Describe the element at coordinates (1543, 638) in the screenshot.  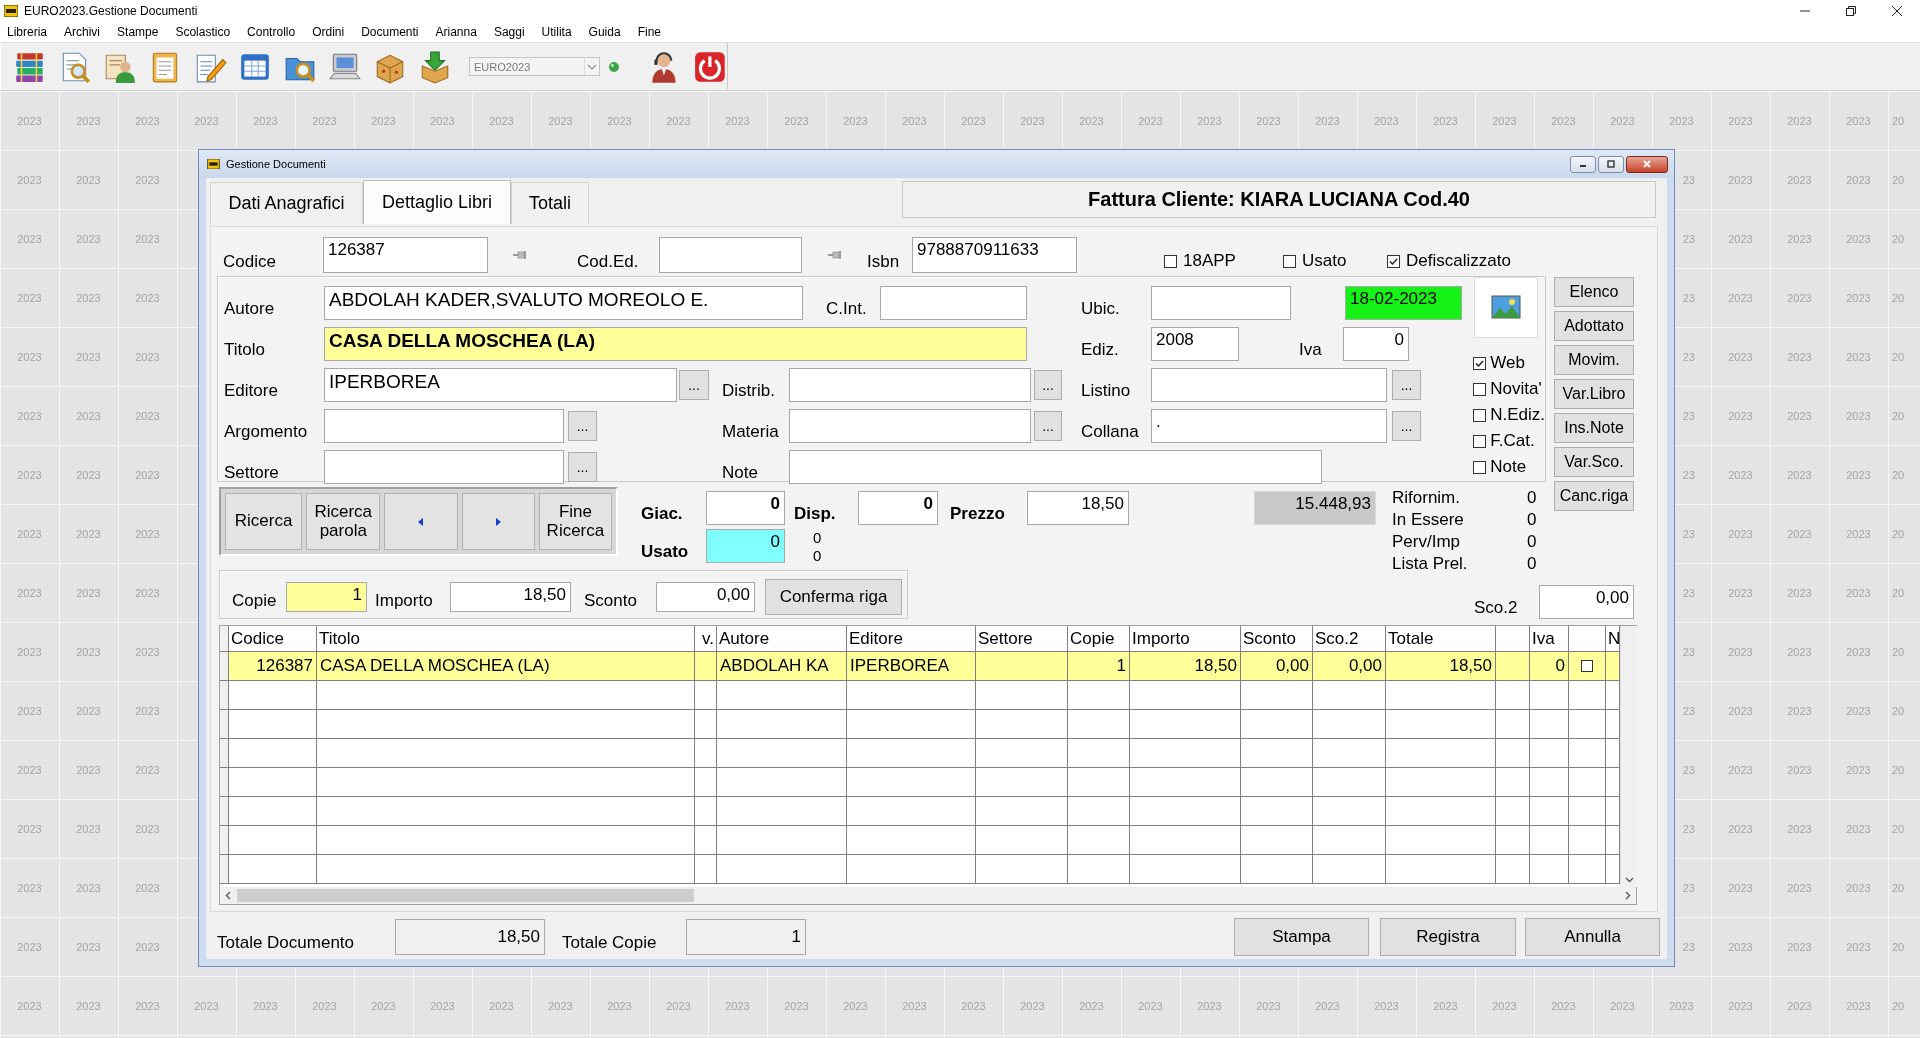
I see `column-header: Iva` at that location.